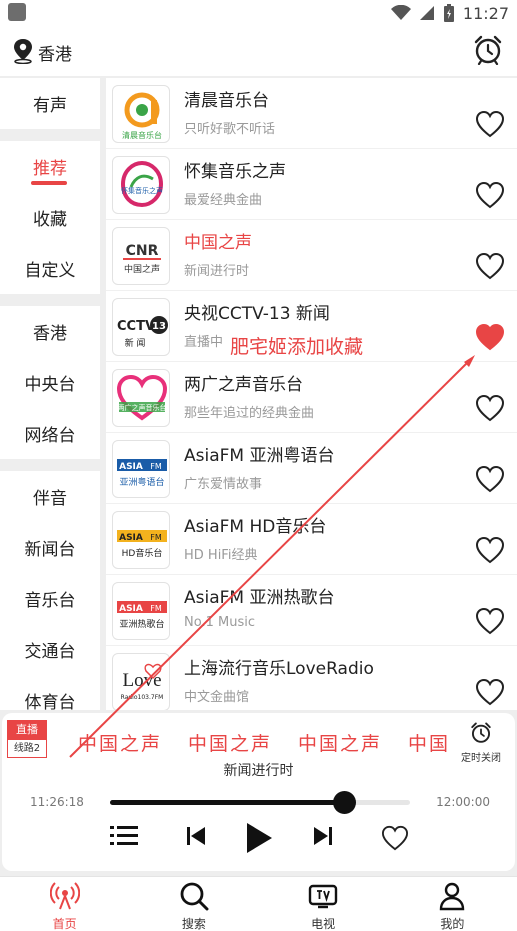 The image size is (517, 931). I want to click on nav-tv: 电视, so click(323, 904).